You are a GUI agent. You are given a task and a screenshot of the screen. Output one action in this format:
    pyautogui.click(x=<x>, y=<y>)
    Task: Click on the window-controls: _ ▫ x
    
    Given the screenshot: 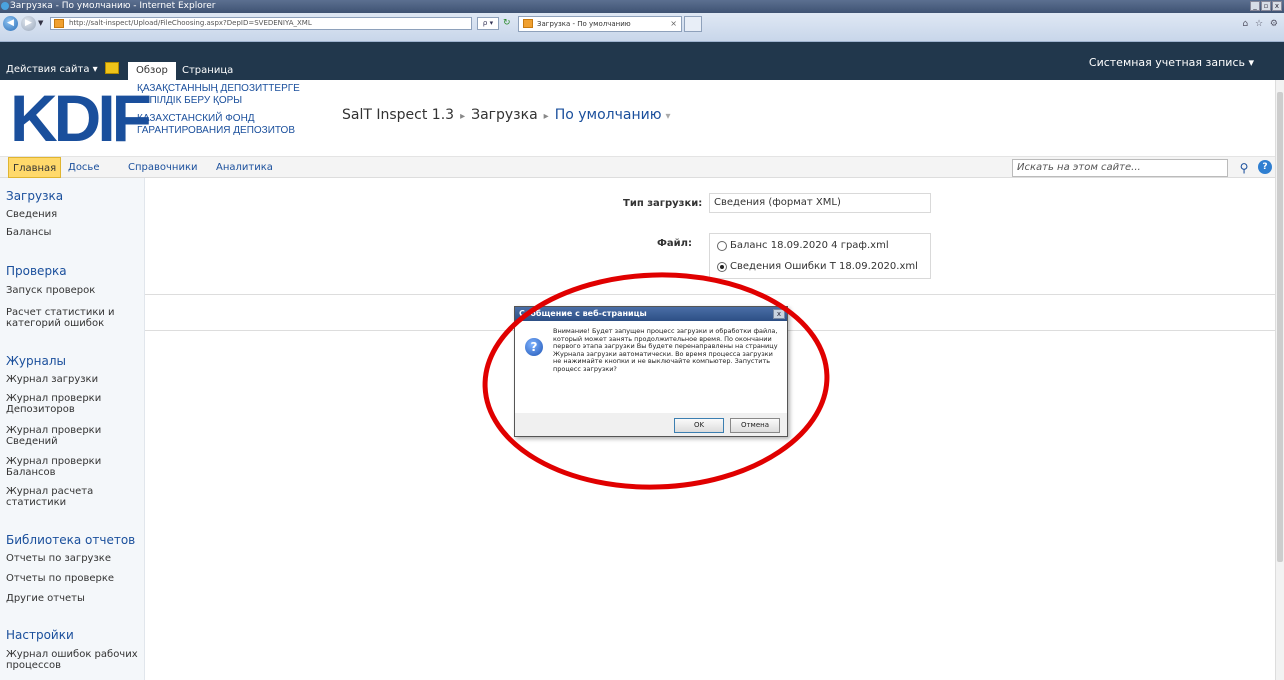 What is the action you would take?
    pyautogui.click(x=1266, y=6)
    